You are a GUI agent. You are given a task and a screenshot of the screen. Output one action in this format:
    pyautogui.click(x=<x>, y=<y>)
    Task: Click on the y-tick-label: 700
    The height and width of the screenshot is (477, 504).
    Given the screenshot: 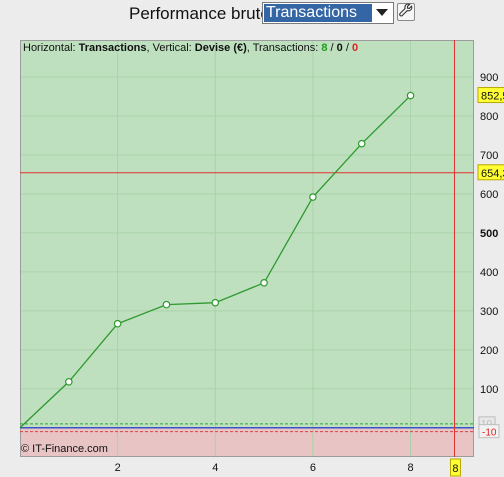 What is the action you would take?
    pyautogui.click(x=489, y=156)
    